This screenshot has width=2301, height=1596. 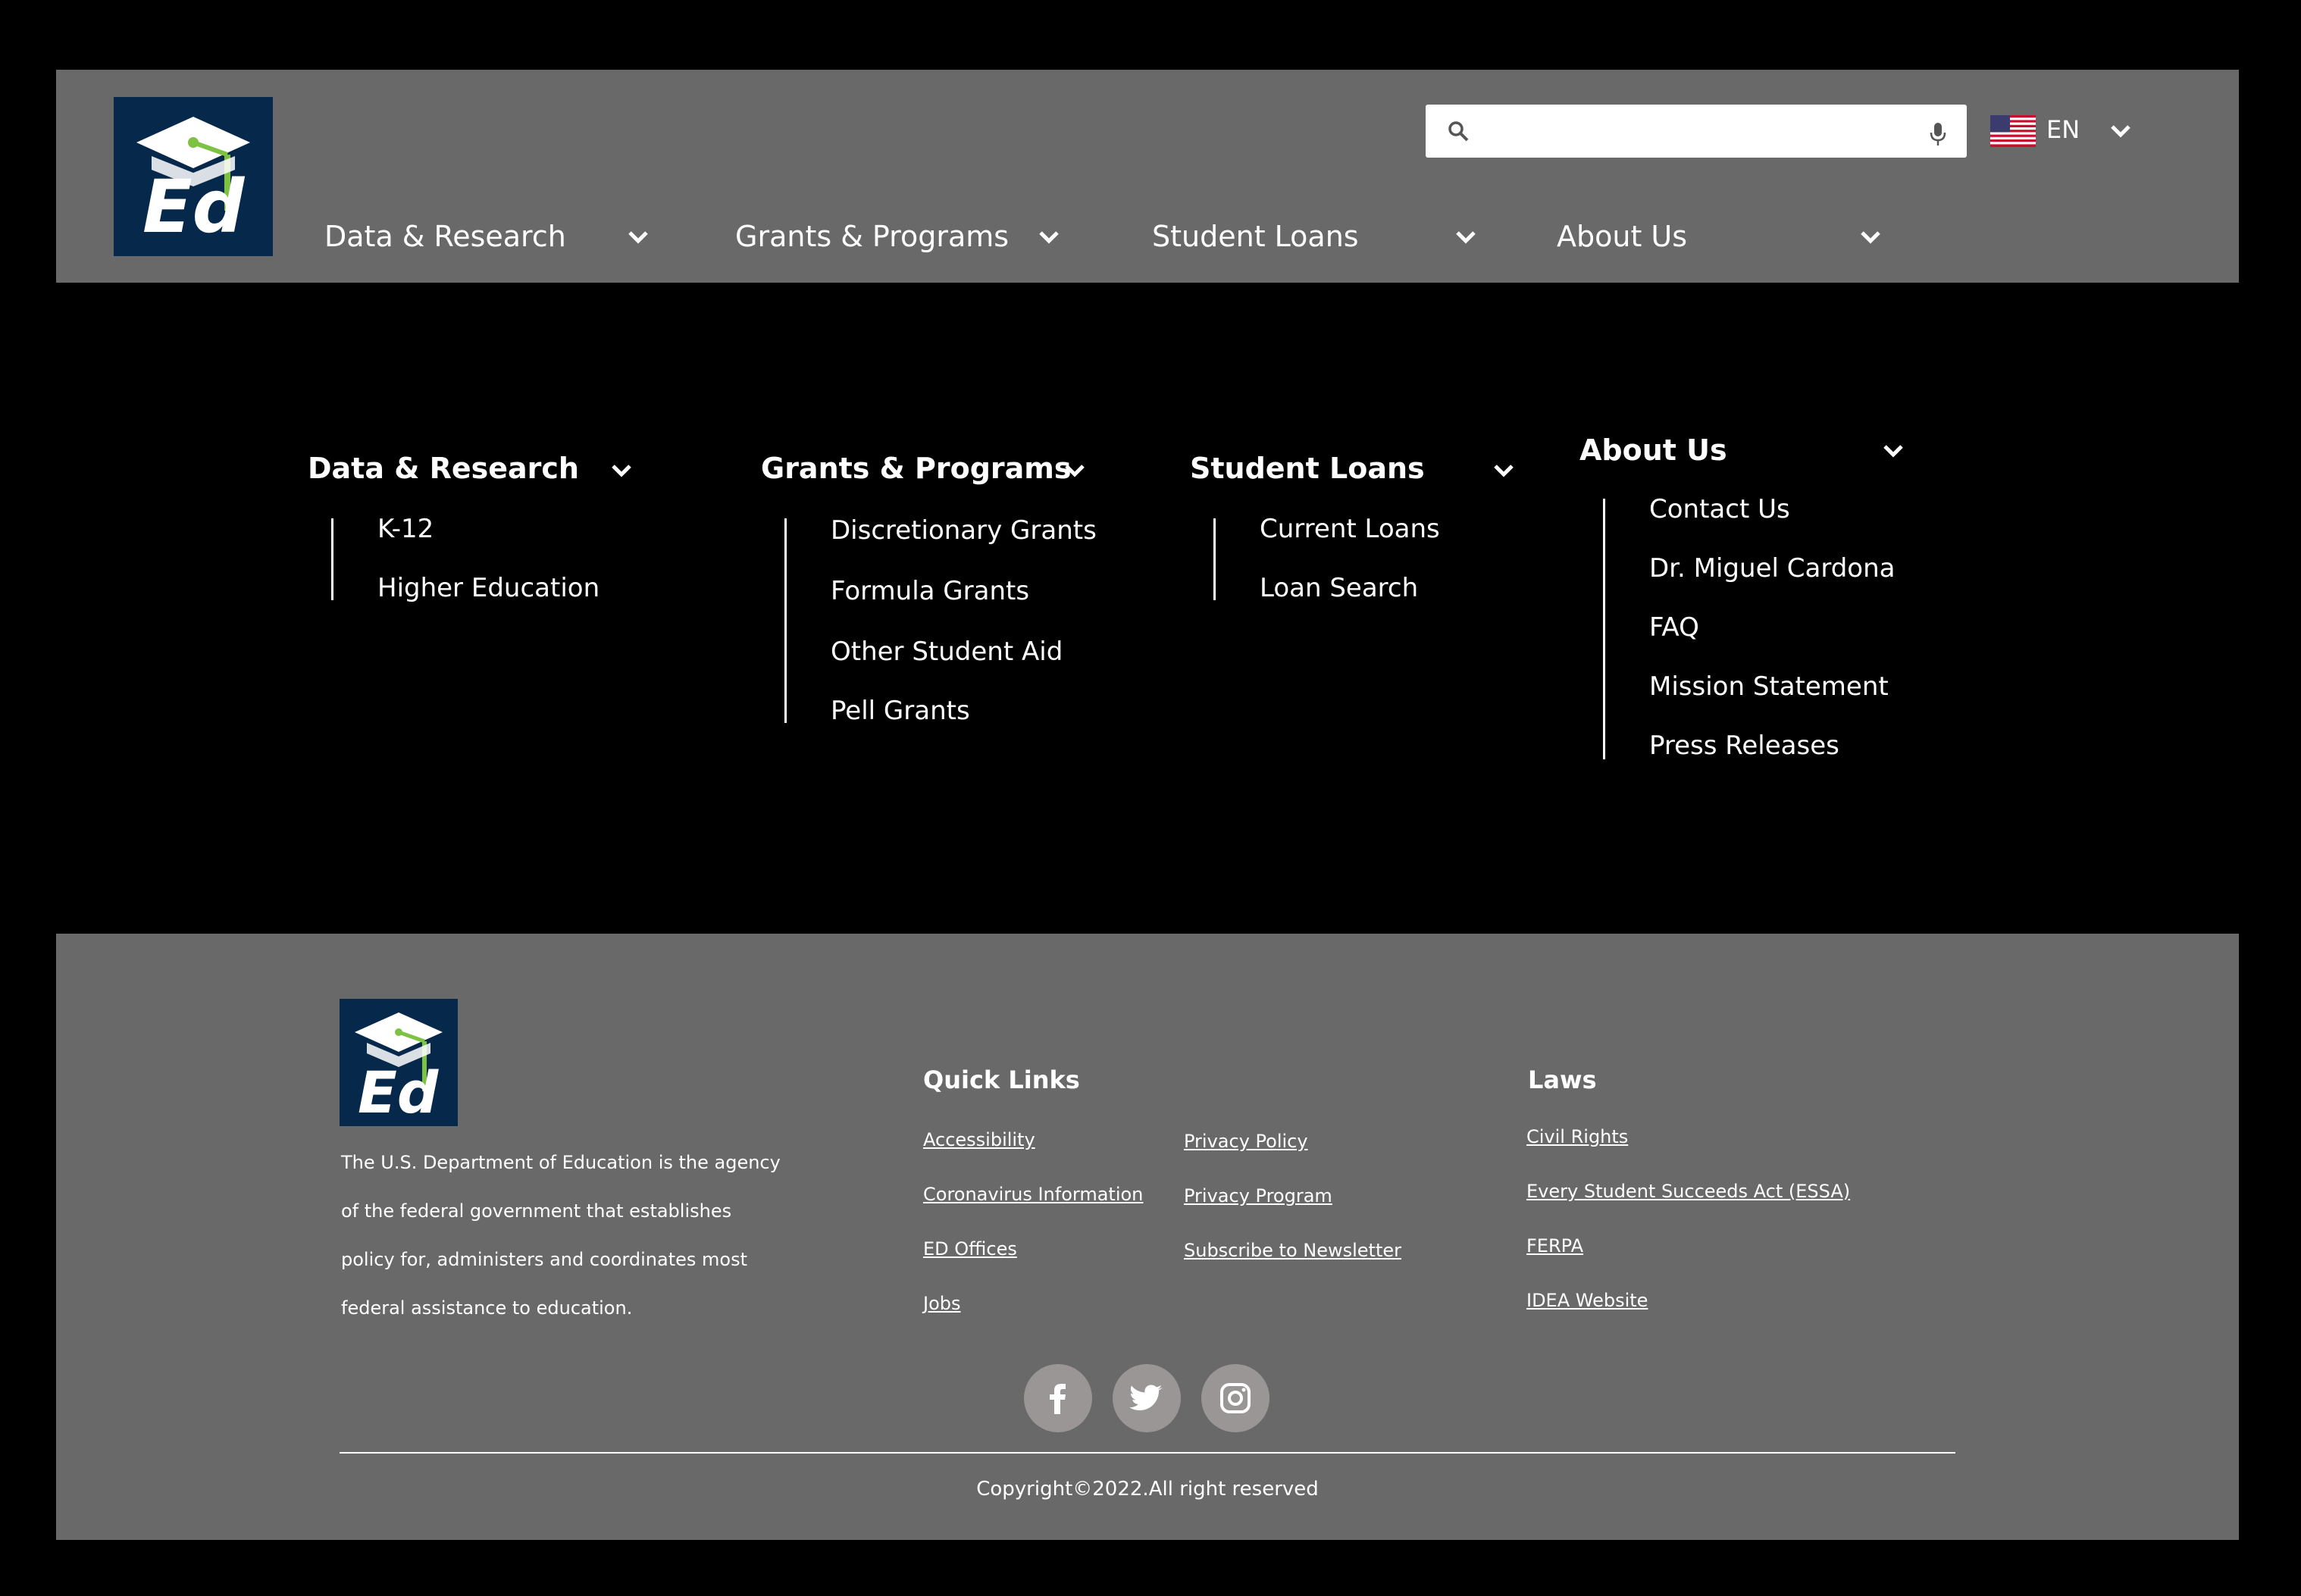 What do you see at coordinates (979, 1139) in the screenshot?
I see `footer-link-accessibility: Accessibility` at bounding box center [979, 1139].